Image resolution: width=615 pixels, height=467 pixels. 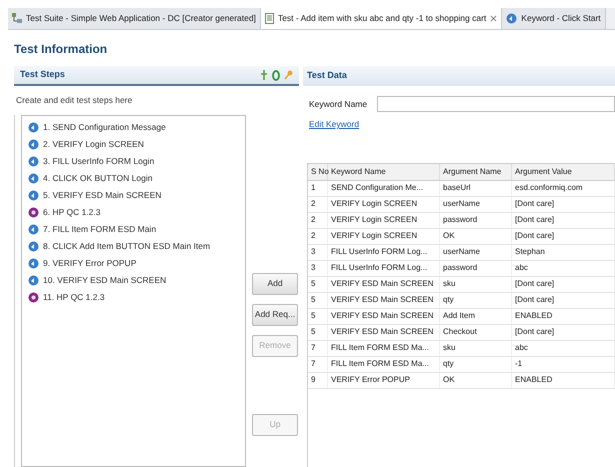 I want to click on step-item: 7. FILL Item FORM ESD Main, so click(x=136, y=229).